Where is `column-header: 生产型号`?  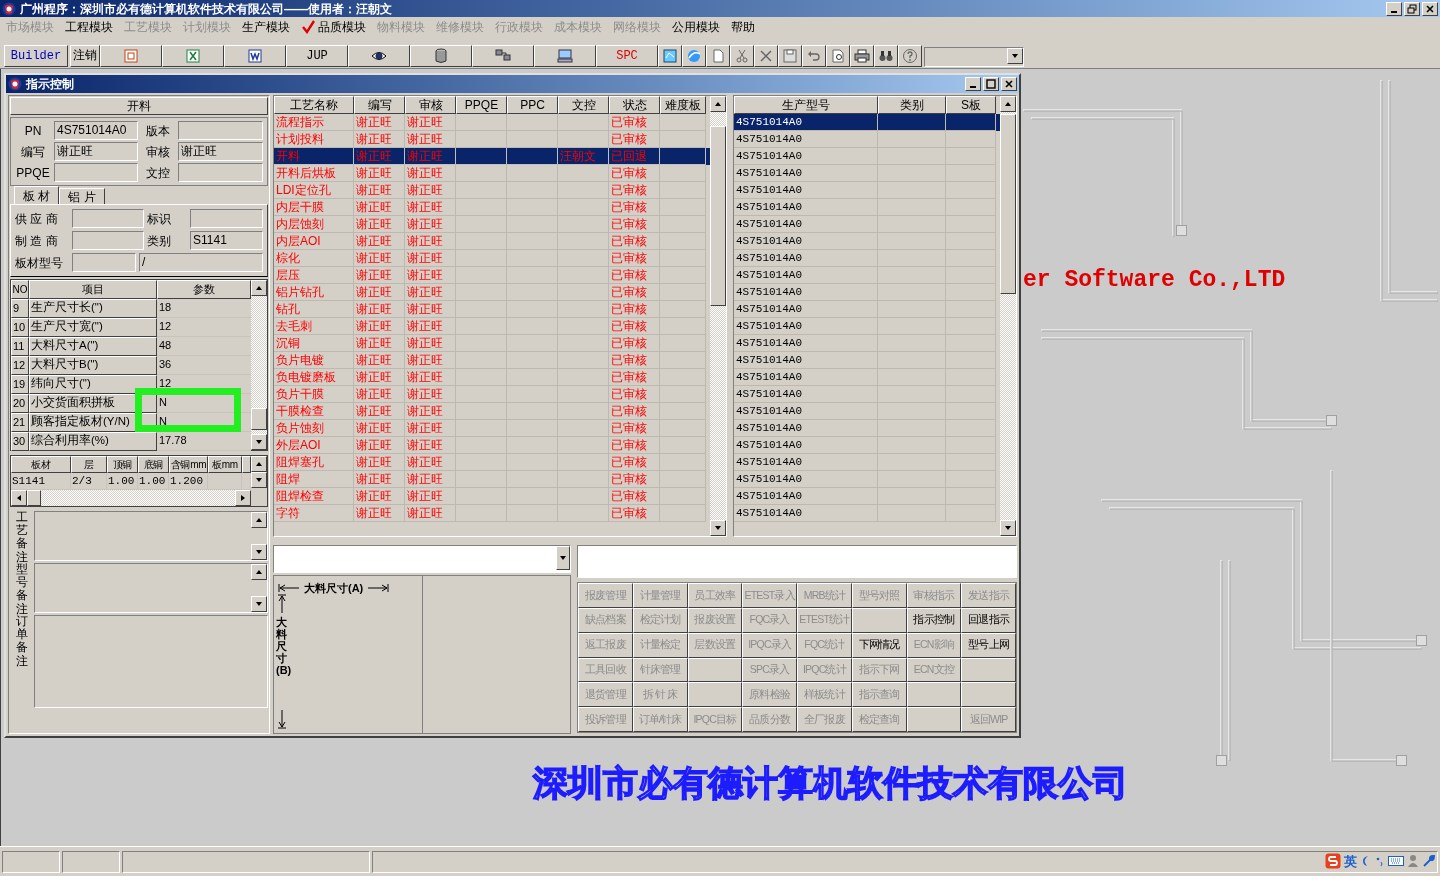
column-header: 生产型号 is located at coordinates (806, 105).